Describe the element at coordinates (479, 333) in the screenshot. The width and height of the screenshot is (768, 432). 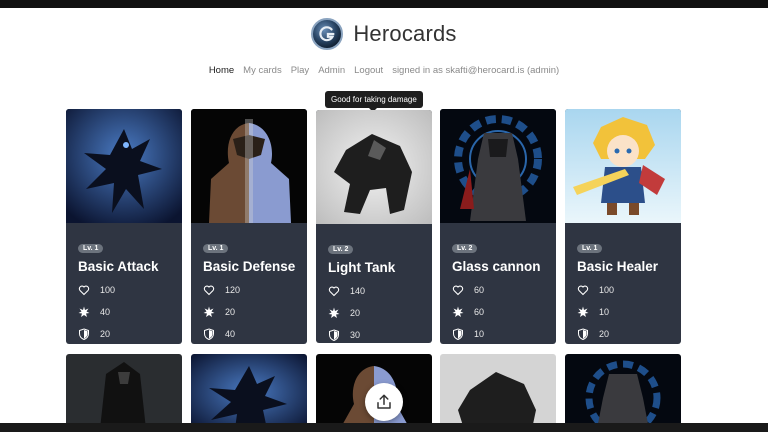
I see `defense-value: 10` at that location.